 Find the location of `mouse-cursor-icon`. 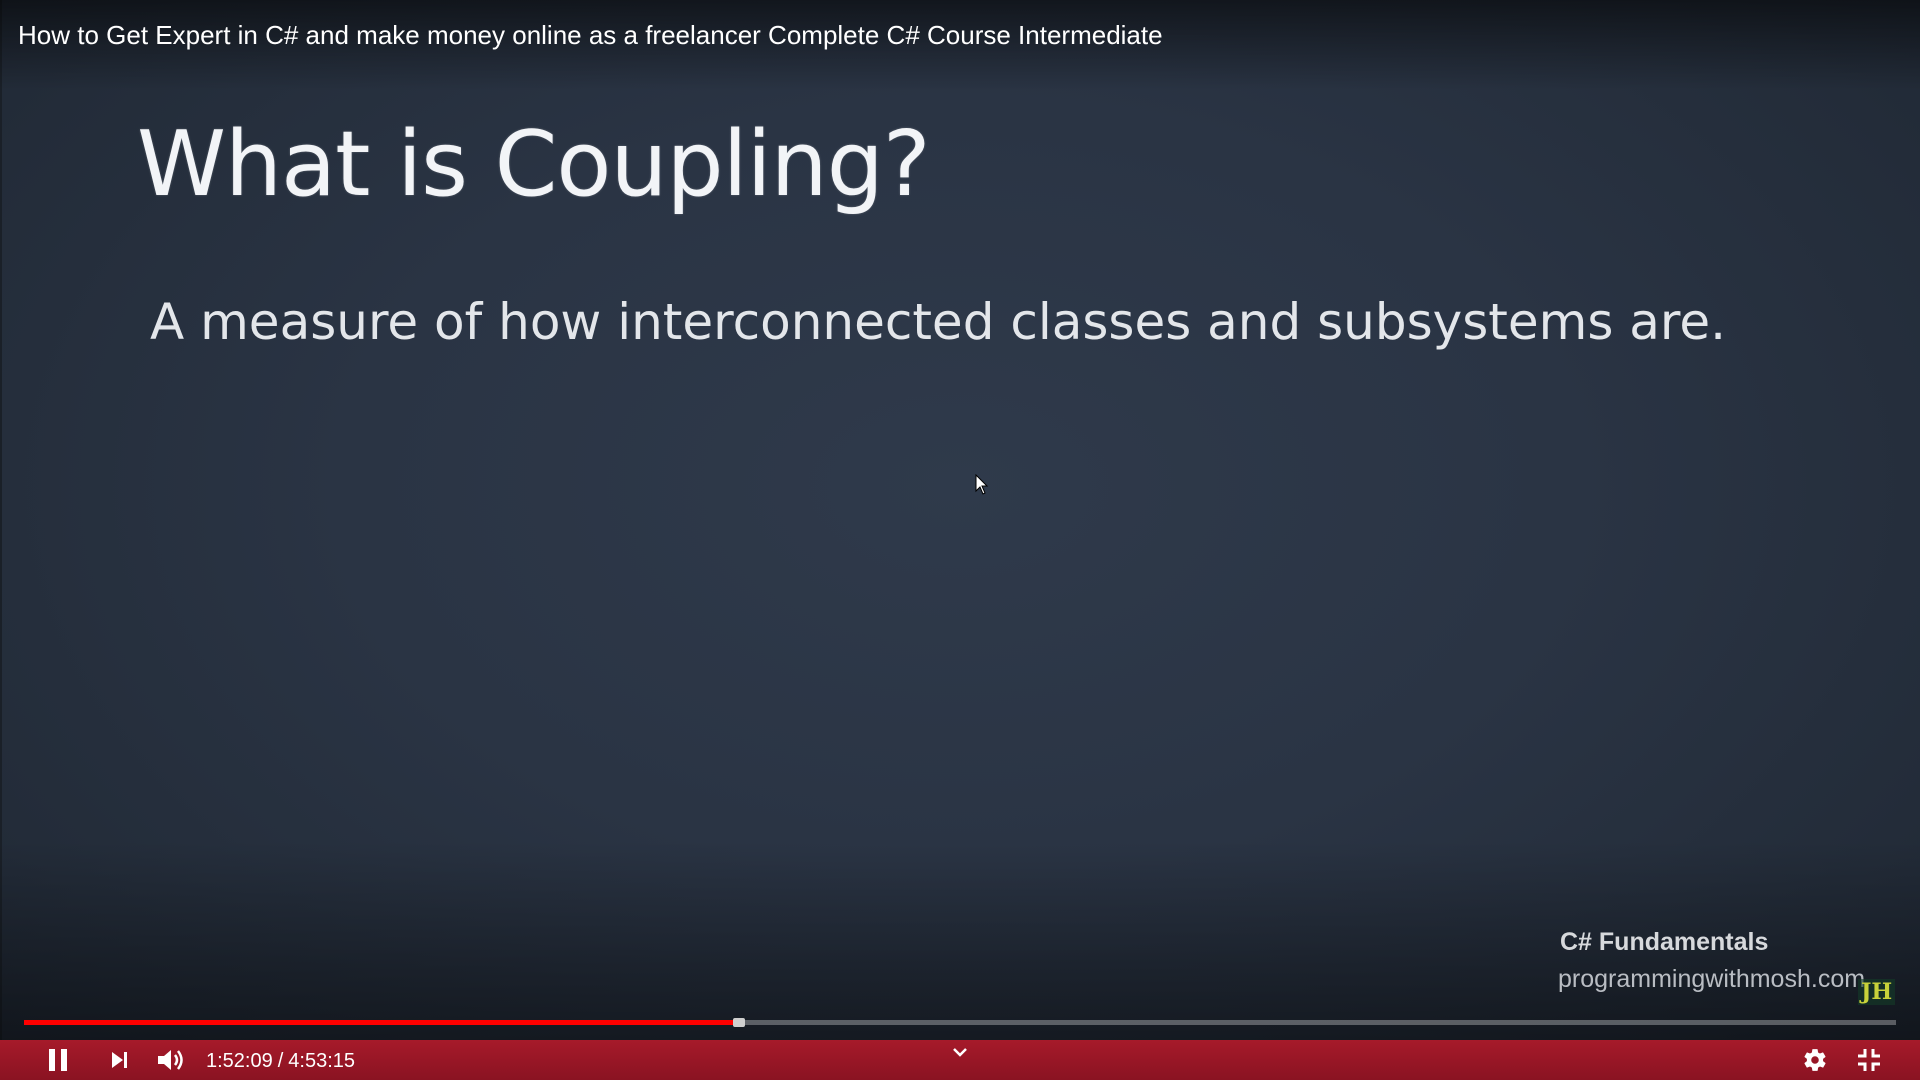

mouse-cursor-icon is located at coordinates (982, 484).